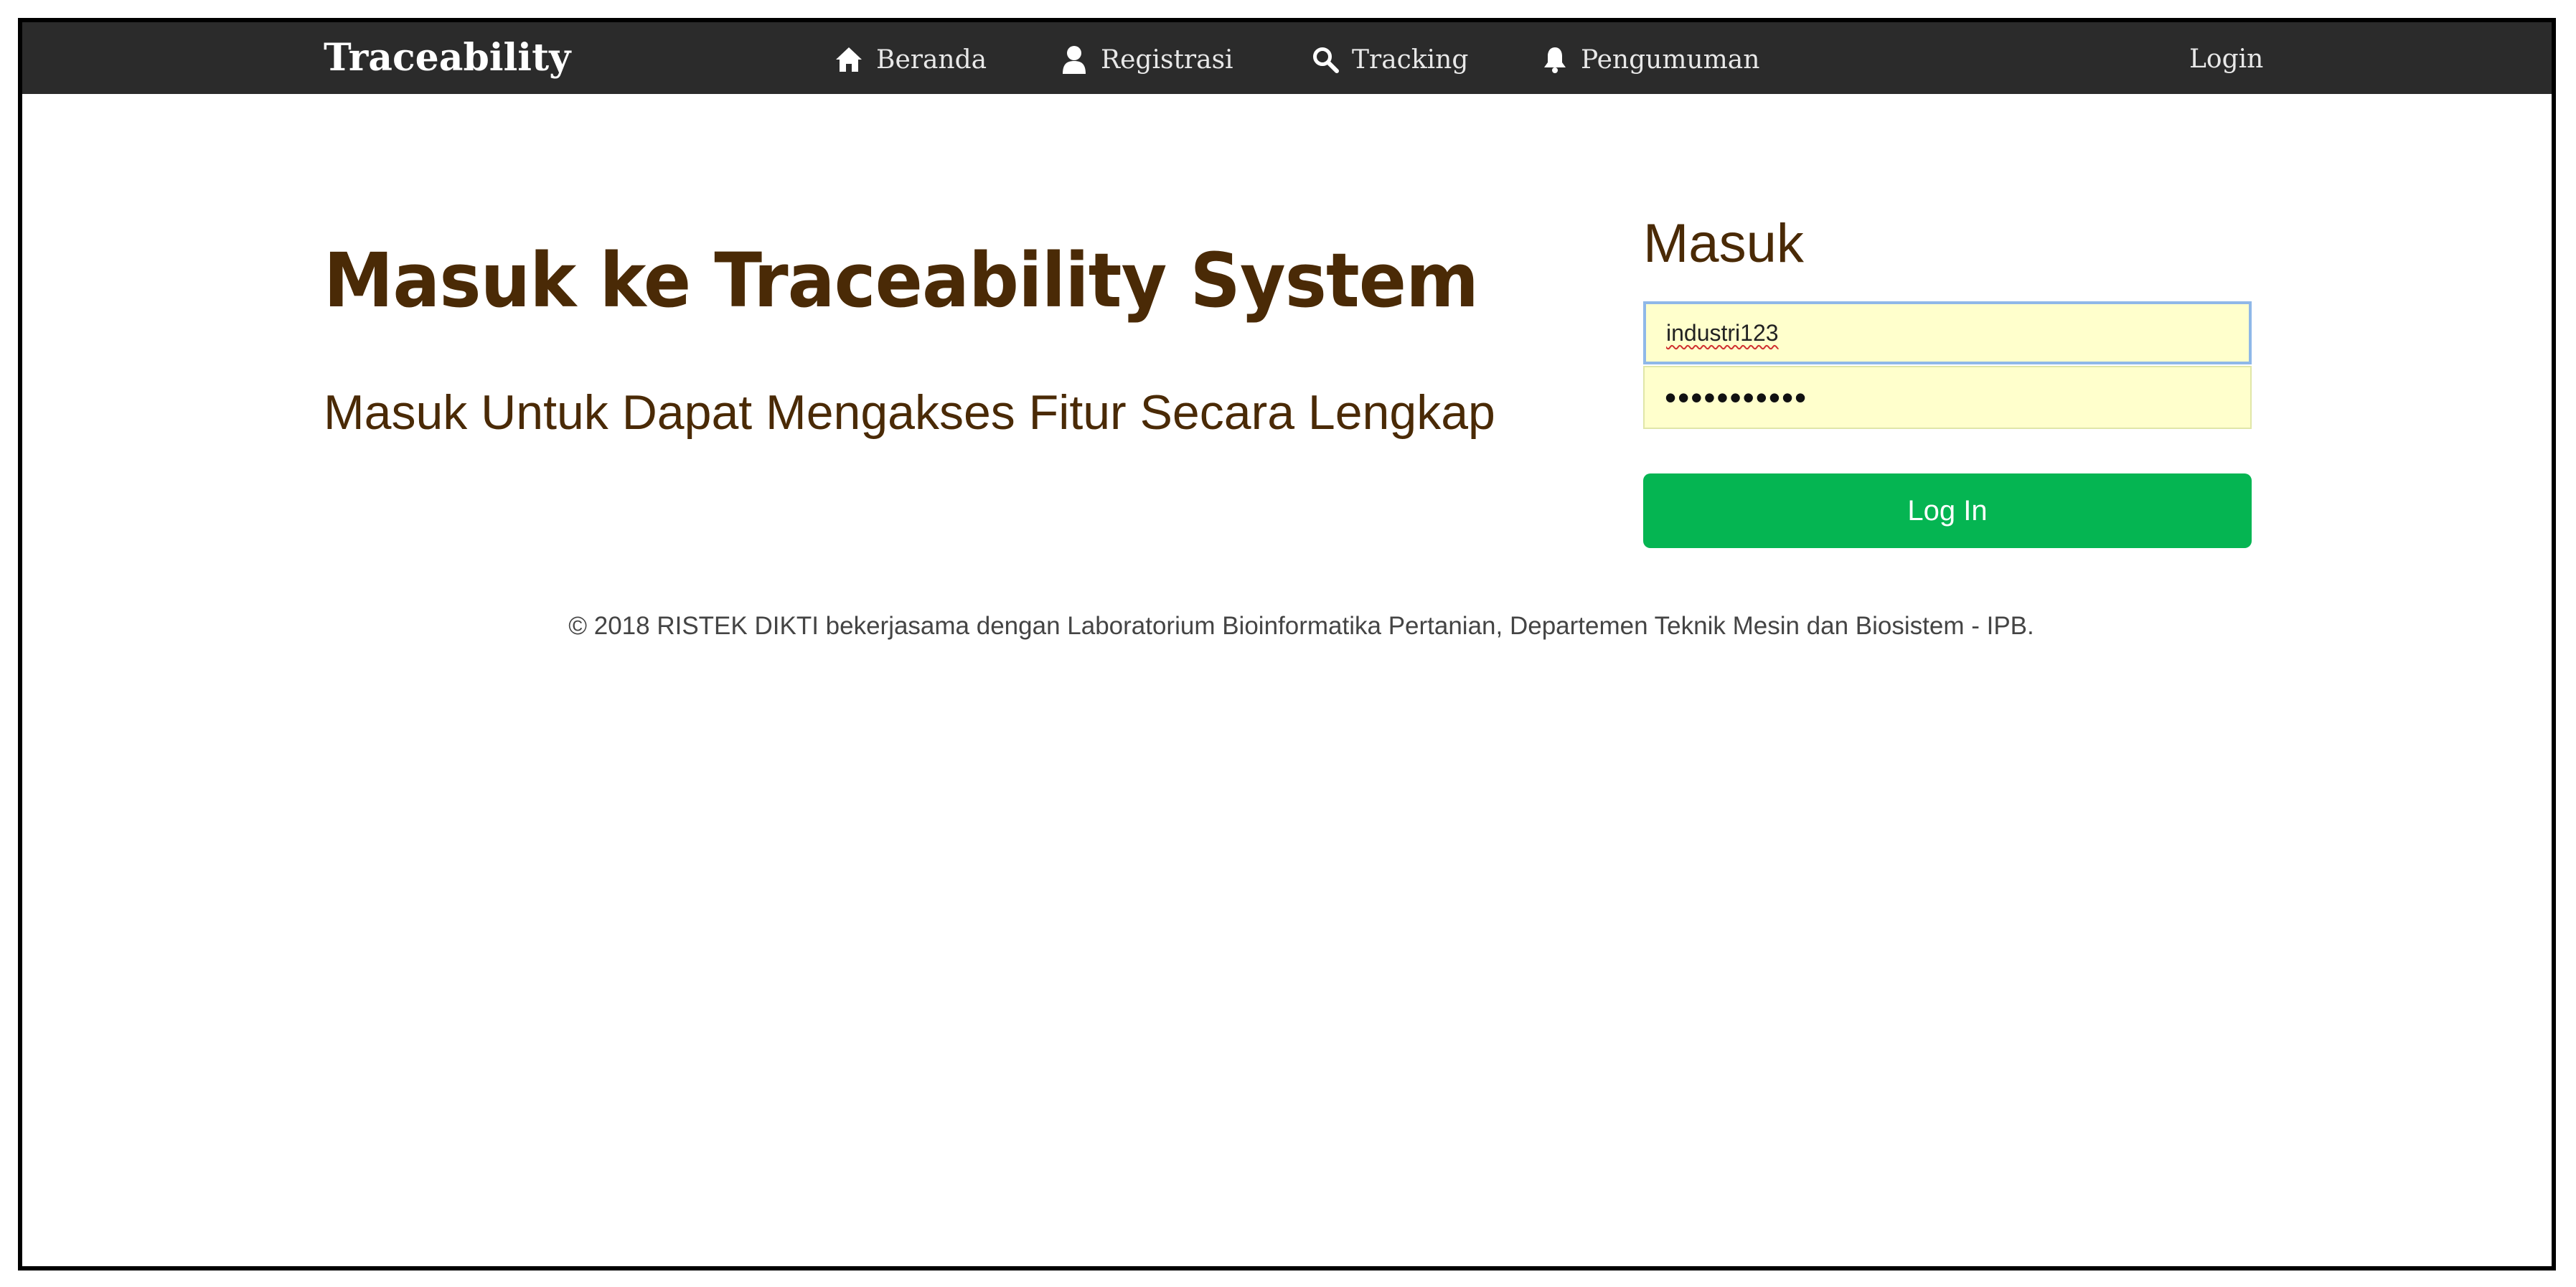  Describe the element at coordinates (1555, 60) in the screenshot. I see `bell-icon` at that location.